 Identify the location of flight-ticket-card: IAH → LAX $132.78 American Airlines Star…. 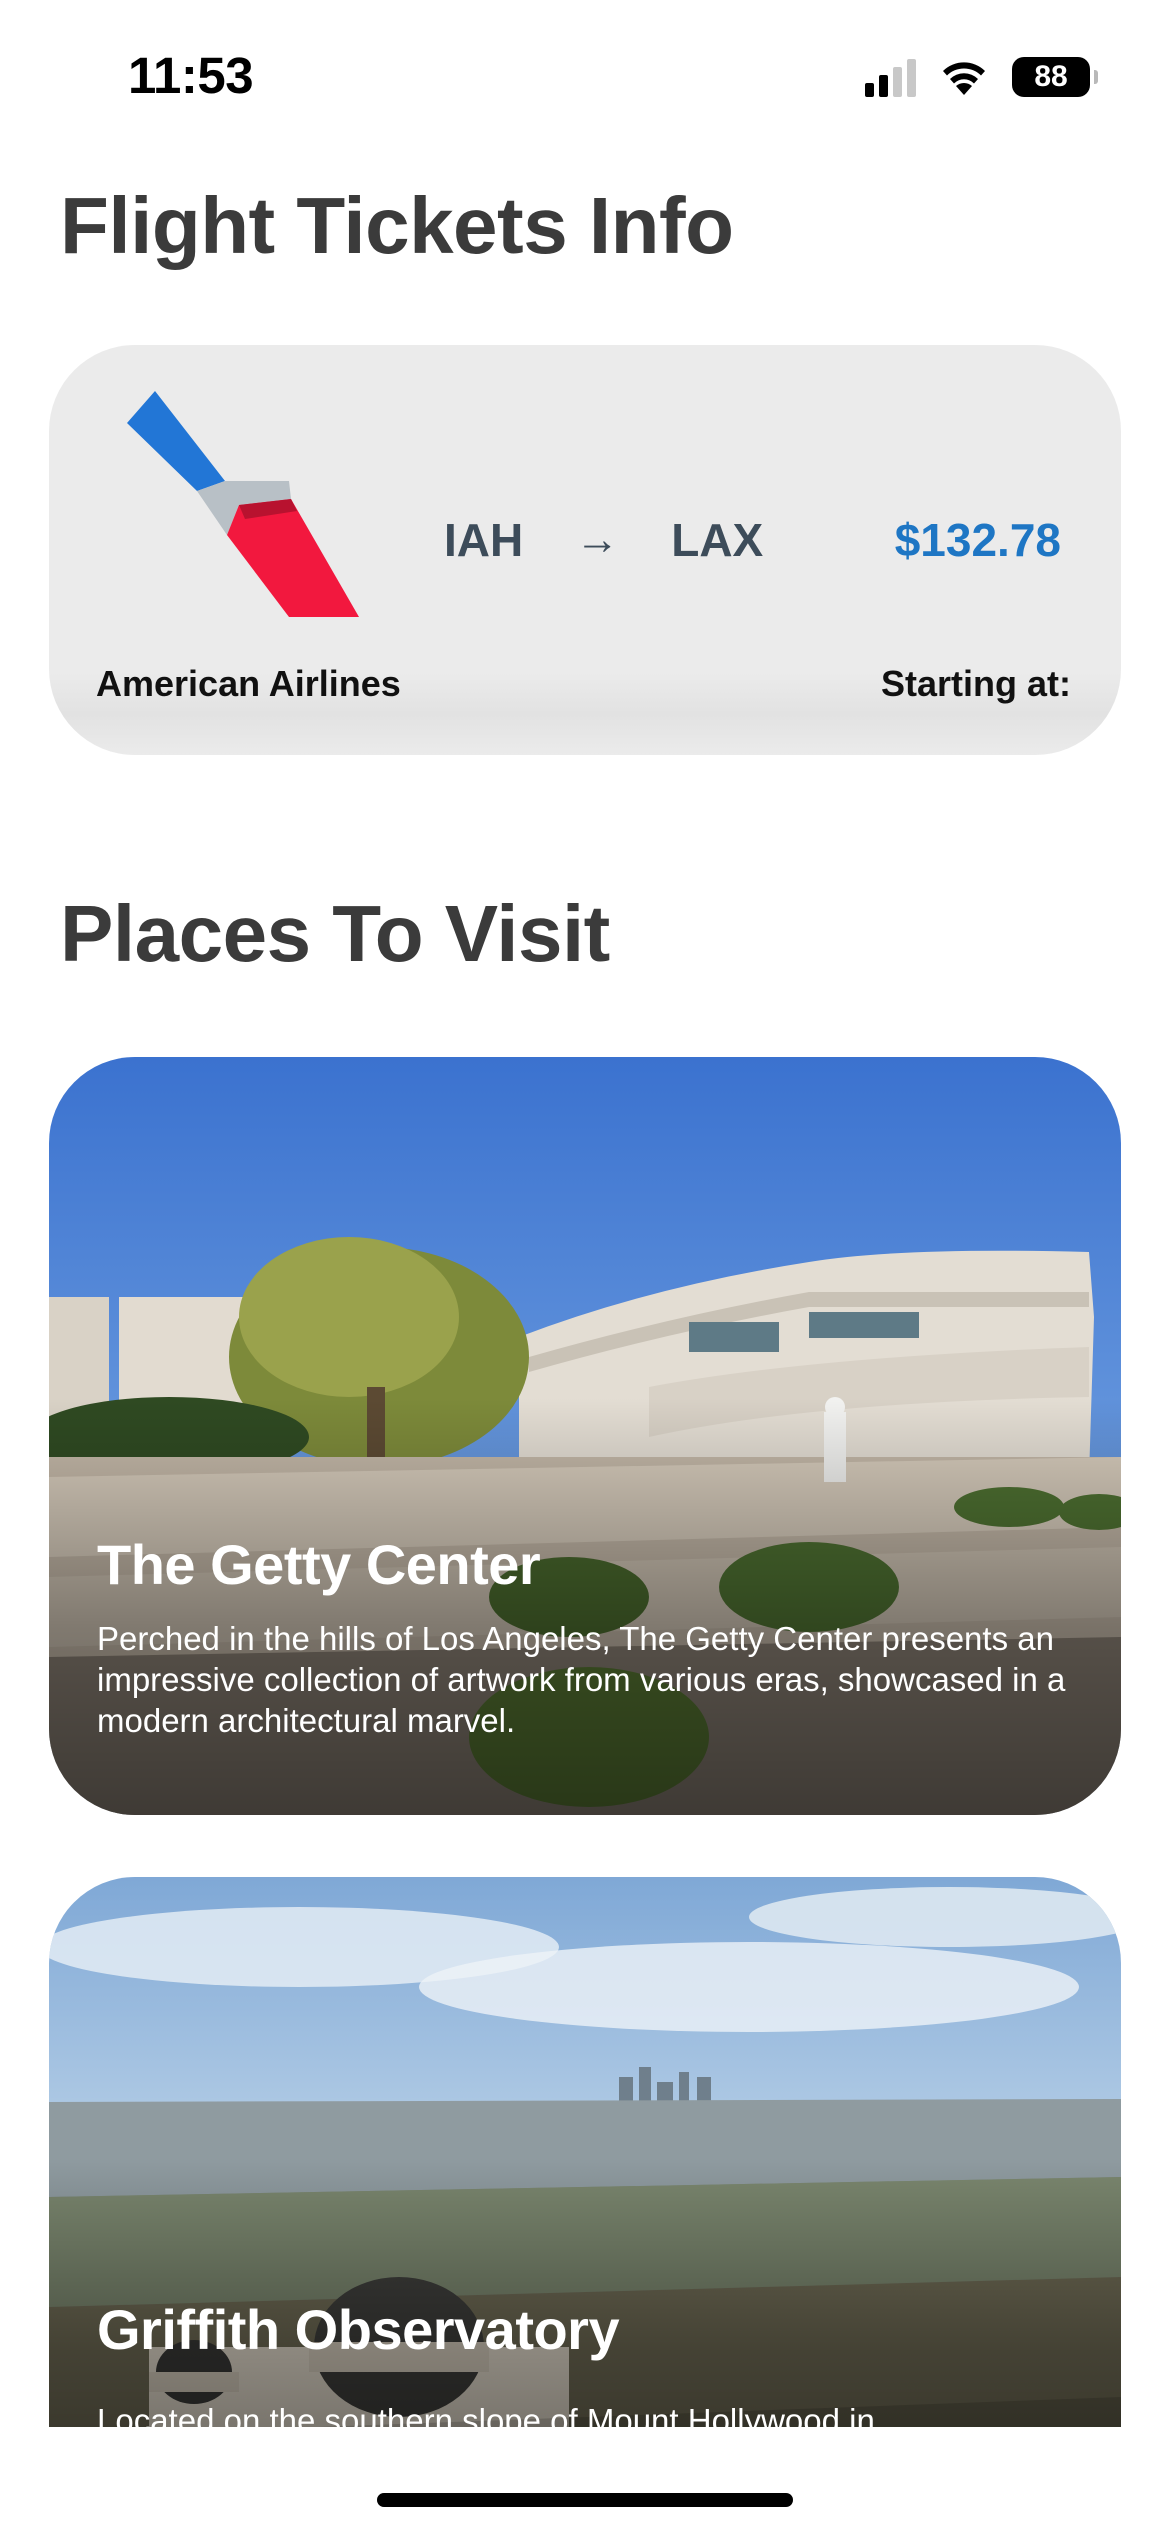
(585, 550).